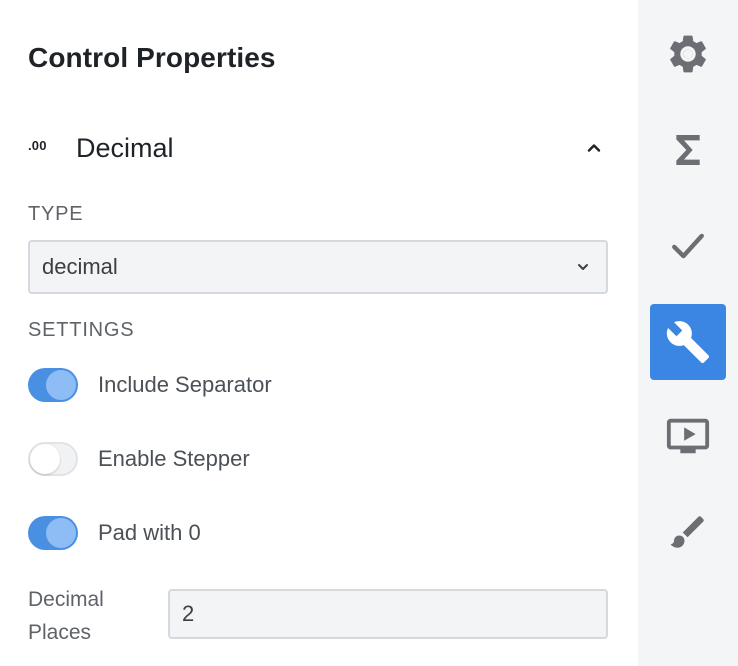  Describe the element at coordinates (152, 57) in the screenshot. I see `panel-title: Control Properties` at that location.